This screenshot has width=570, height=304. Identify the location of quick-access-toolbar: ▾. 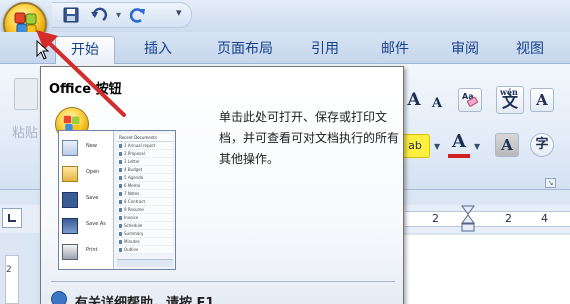
(122, 15).